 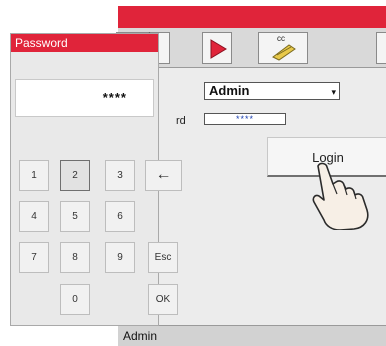 I want to click on play-button, so click(x=217, y=48).